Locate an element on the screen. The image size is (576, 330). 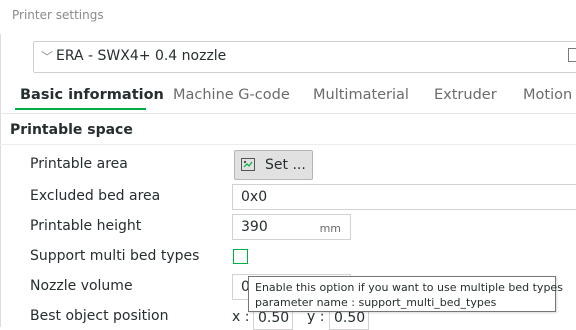
excluded-bed-area-value: 0x0 is located at coordinates (254, 197).